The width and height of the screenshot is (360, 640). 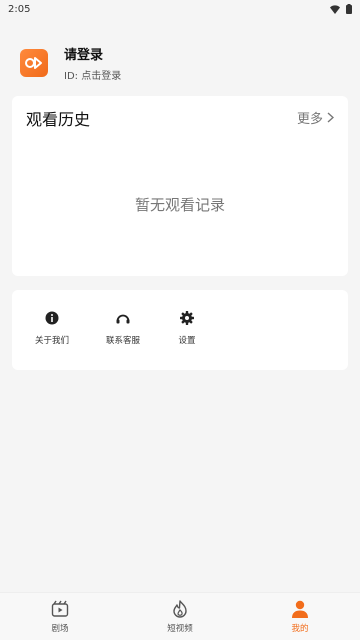 What do you see at coordinates (180, 629) in the screenshot?
I see `tab-short-video-label: 短视频` at bounding box center [180, 629].